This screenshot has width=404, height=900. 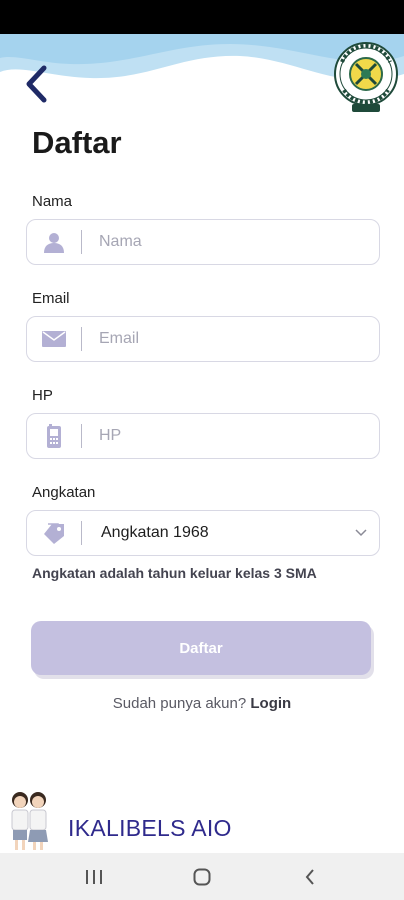 I want to click on email-field, so click(x=203, y=339).